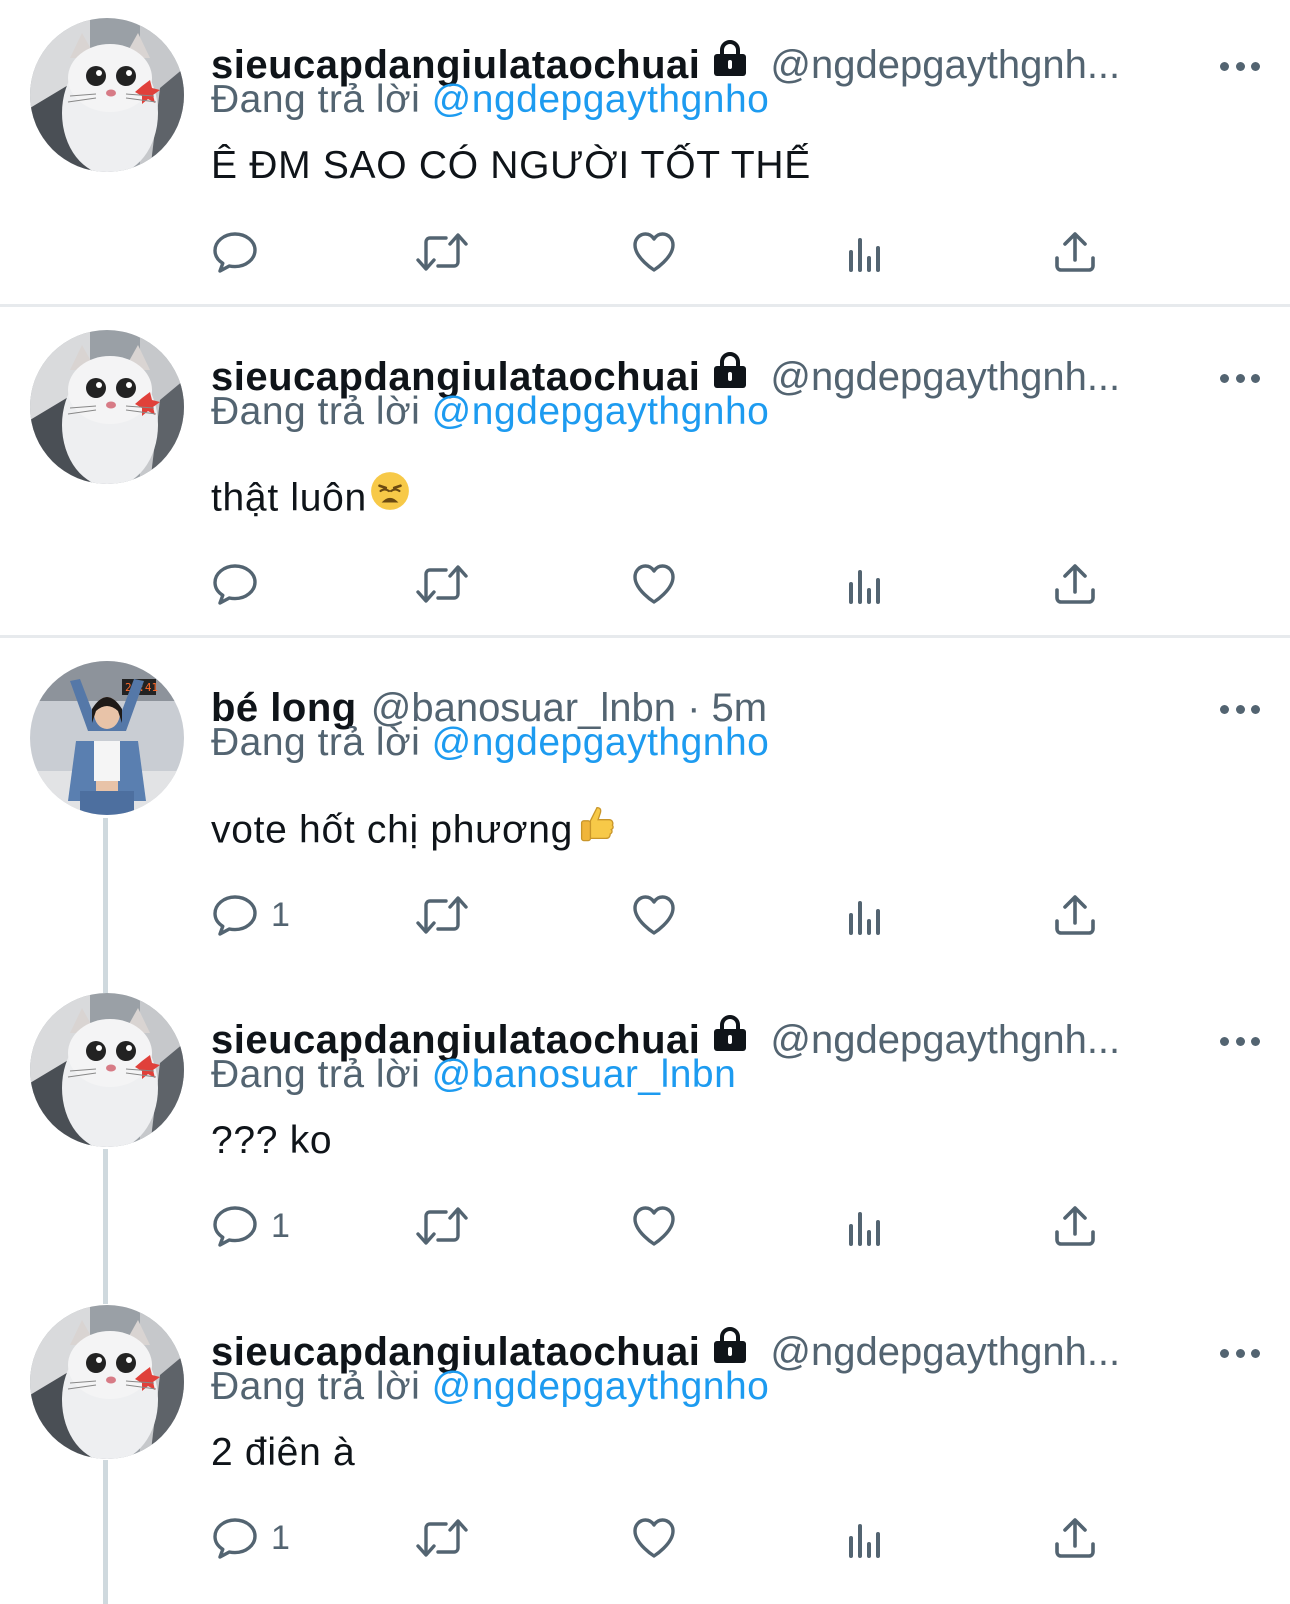 The width and height of the screenshot is (1290, 1604). I want to click on replying-to: Đang trả lời @banosuar_lnbn, so click(473, 1075).